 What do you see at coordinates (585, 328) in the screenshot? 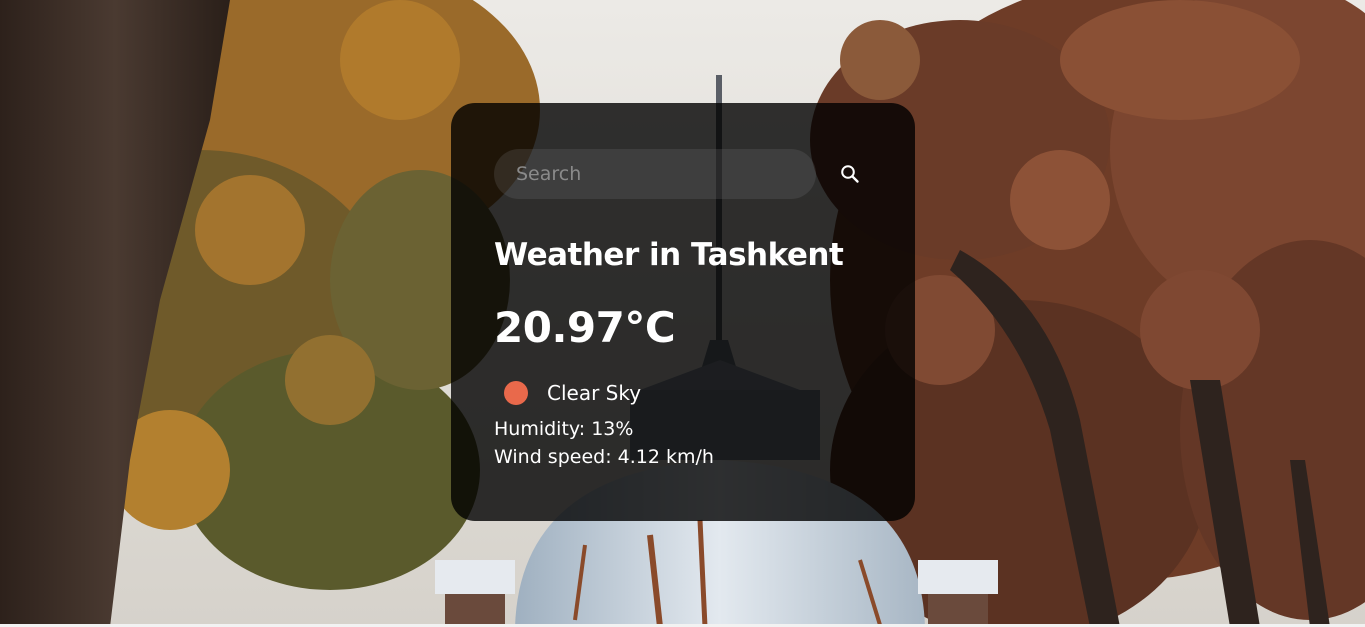
I see `temperature: 20.97°C` at bounding box center [585, 328].